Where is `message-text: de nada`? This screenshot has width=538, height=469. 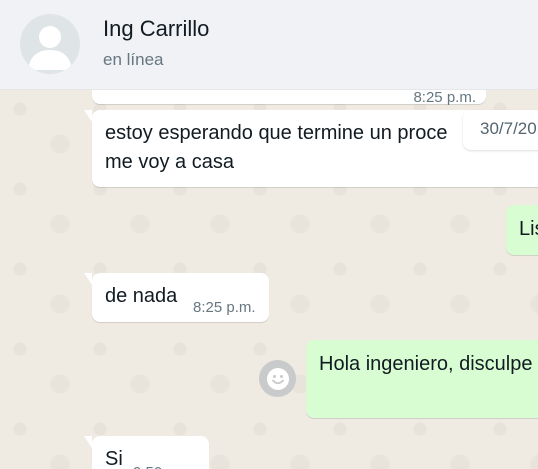
message-text: de nada is located at coordinates (141, 296).